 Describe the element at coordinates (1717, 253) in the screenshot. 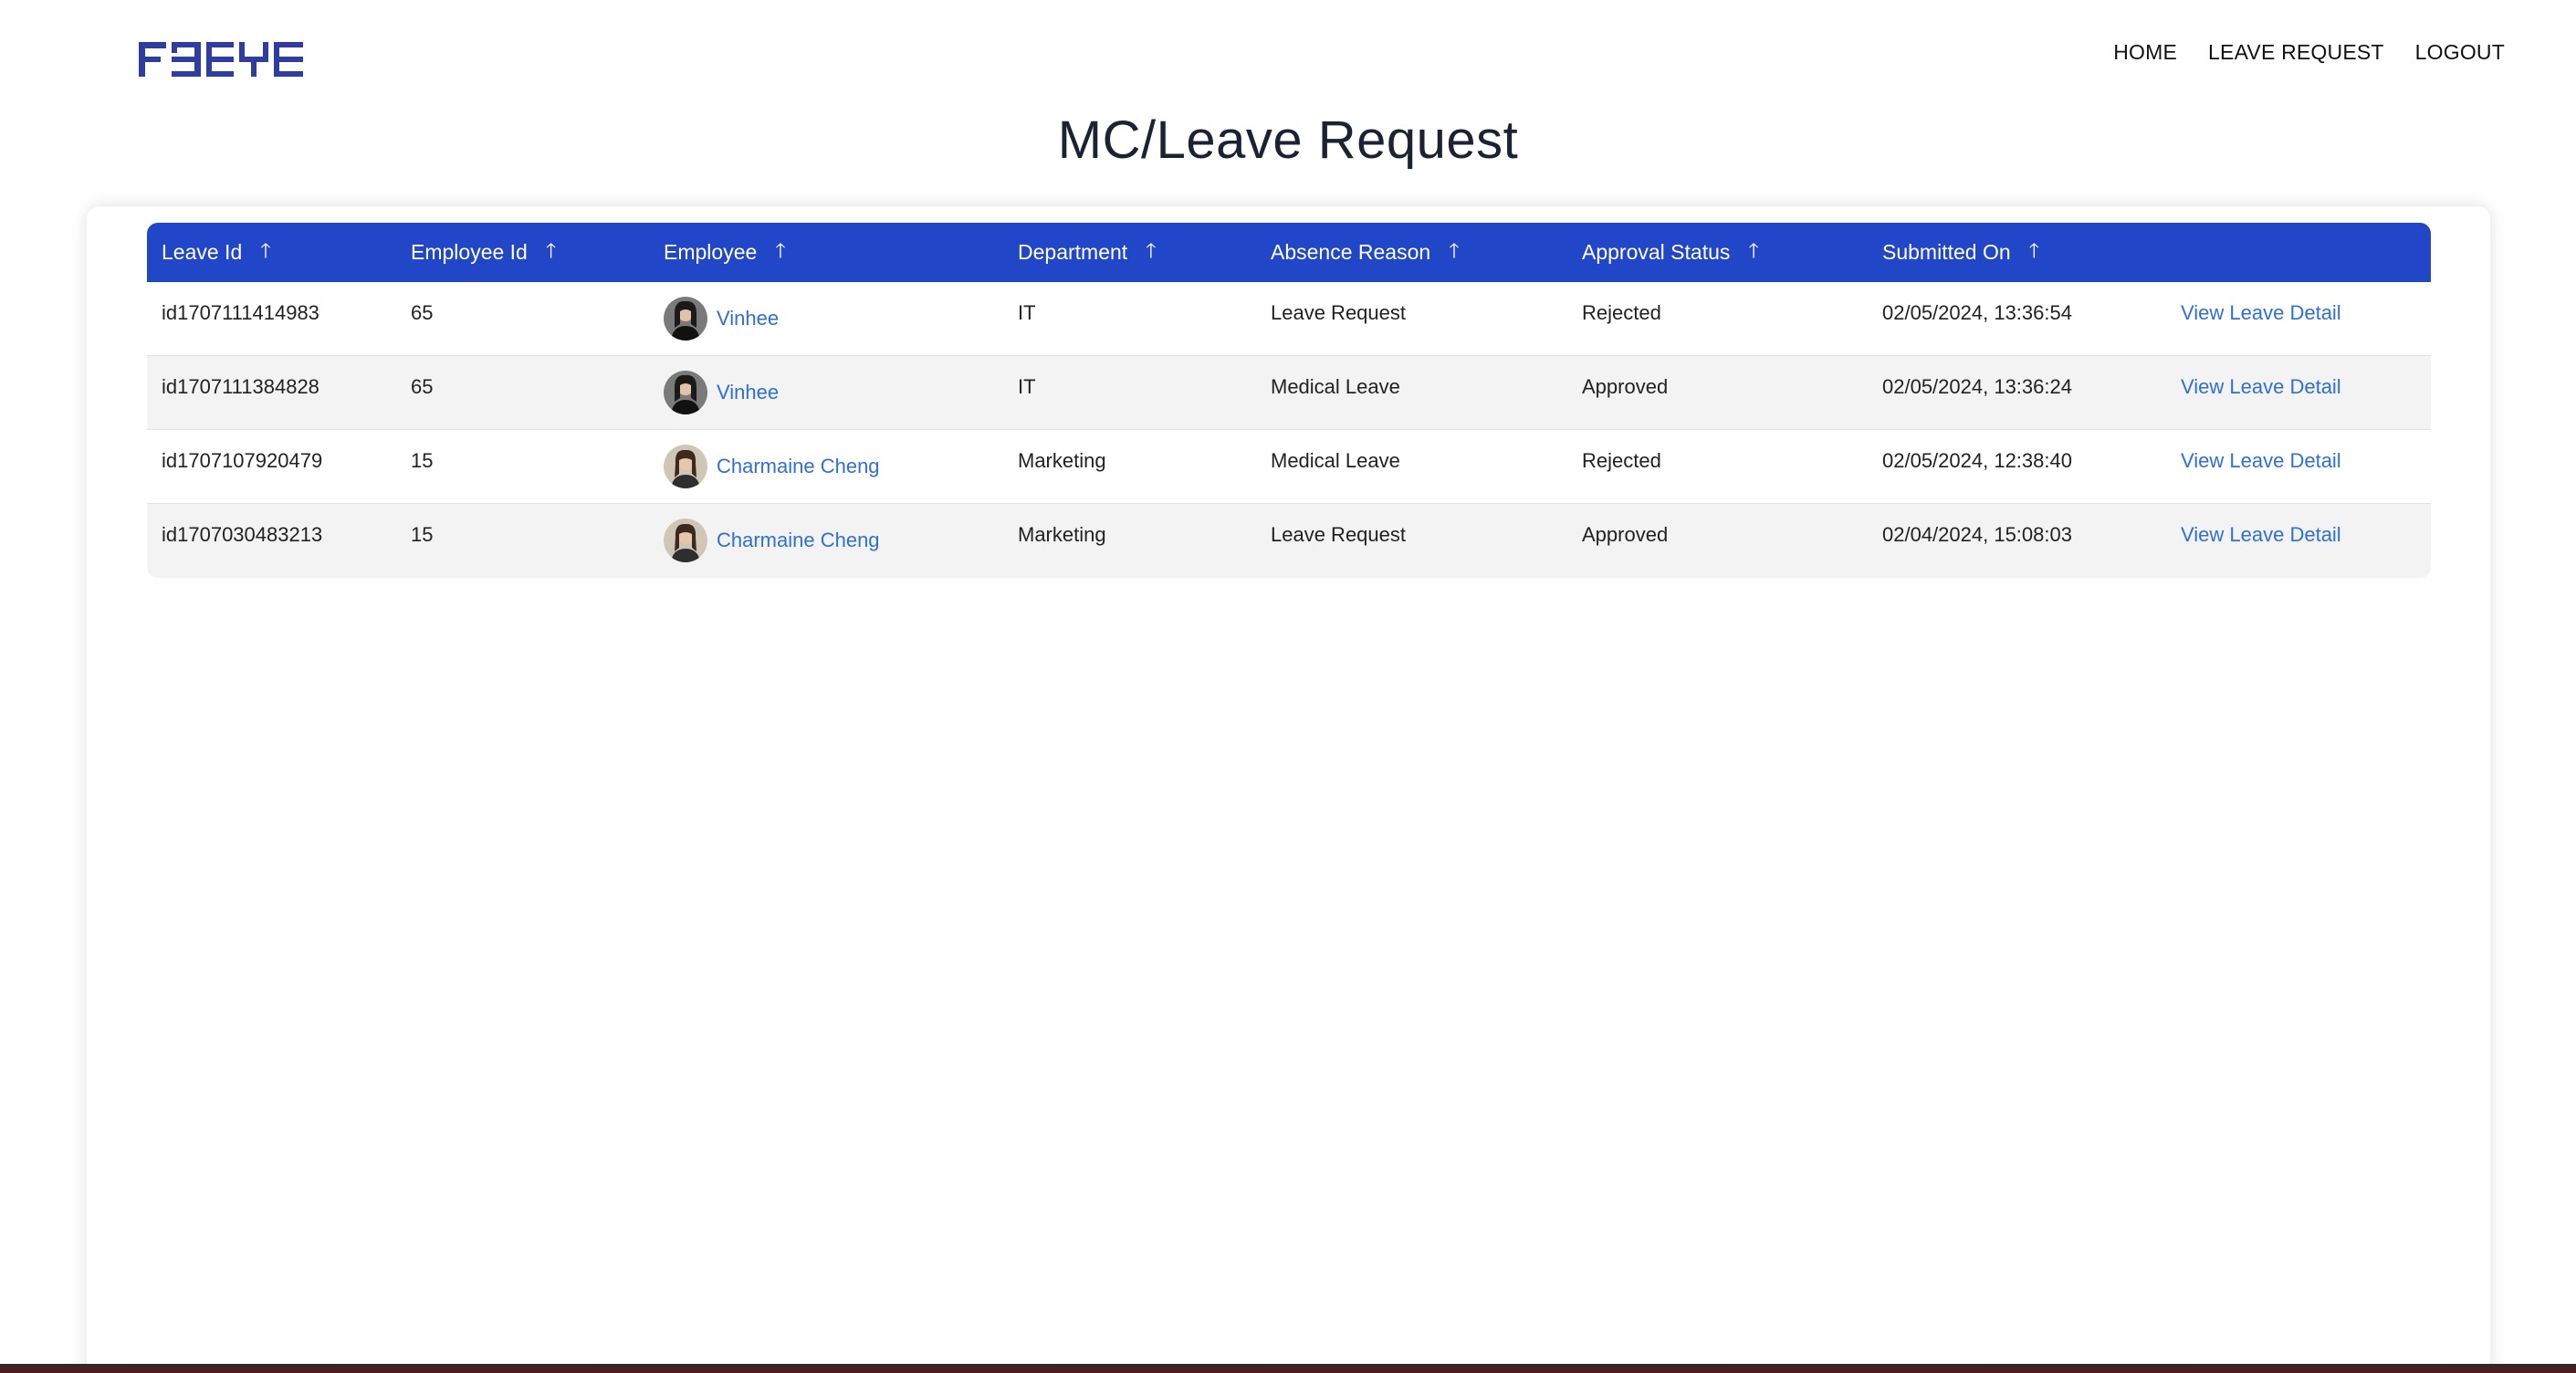

I see `column-header-approval-status: Approval Status 🡑` at that location.